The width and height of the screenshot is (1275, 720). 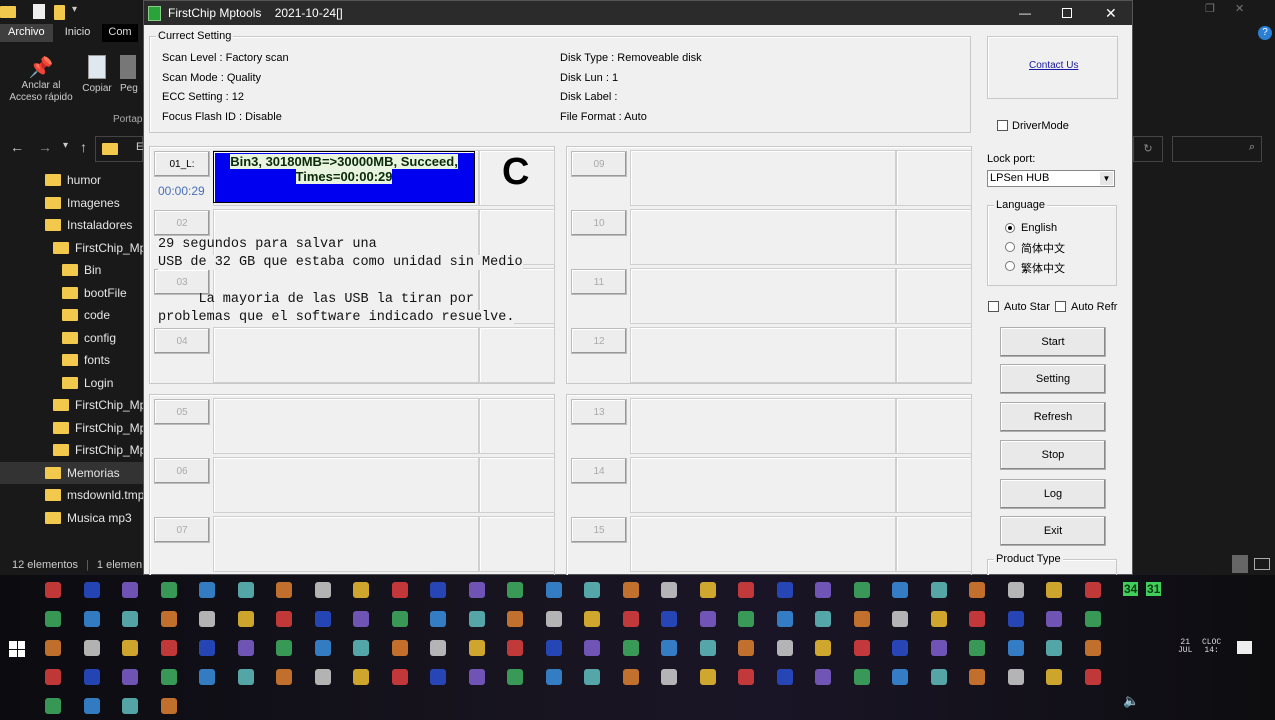 I want to click on ribbon-copy: Copiar, so click(x=97, y=74).